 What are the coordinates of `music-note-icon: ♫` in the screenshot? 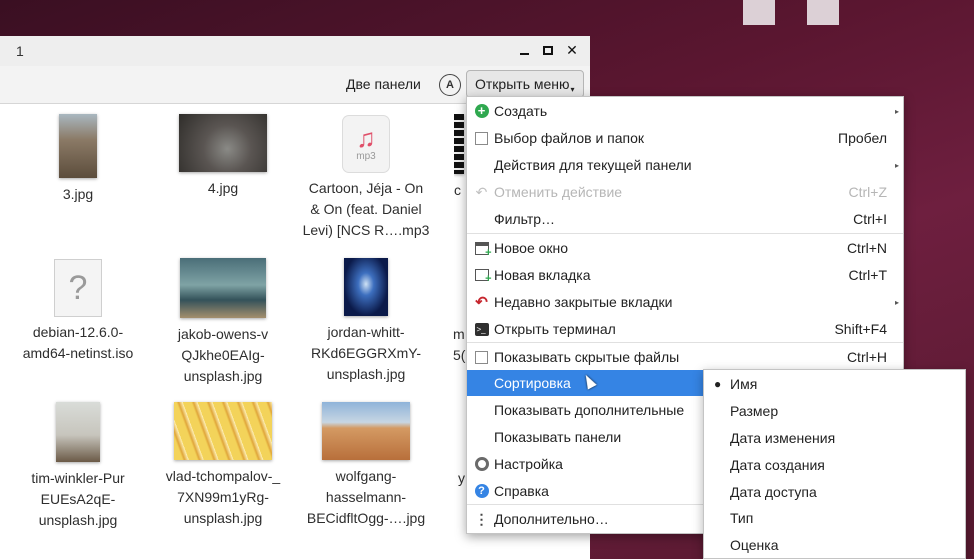 It's located at (366, 138).